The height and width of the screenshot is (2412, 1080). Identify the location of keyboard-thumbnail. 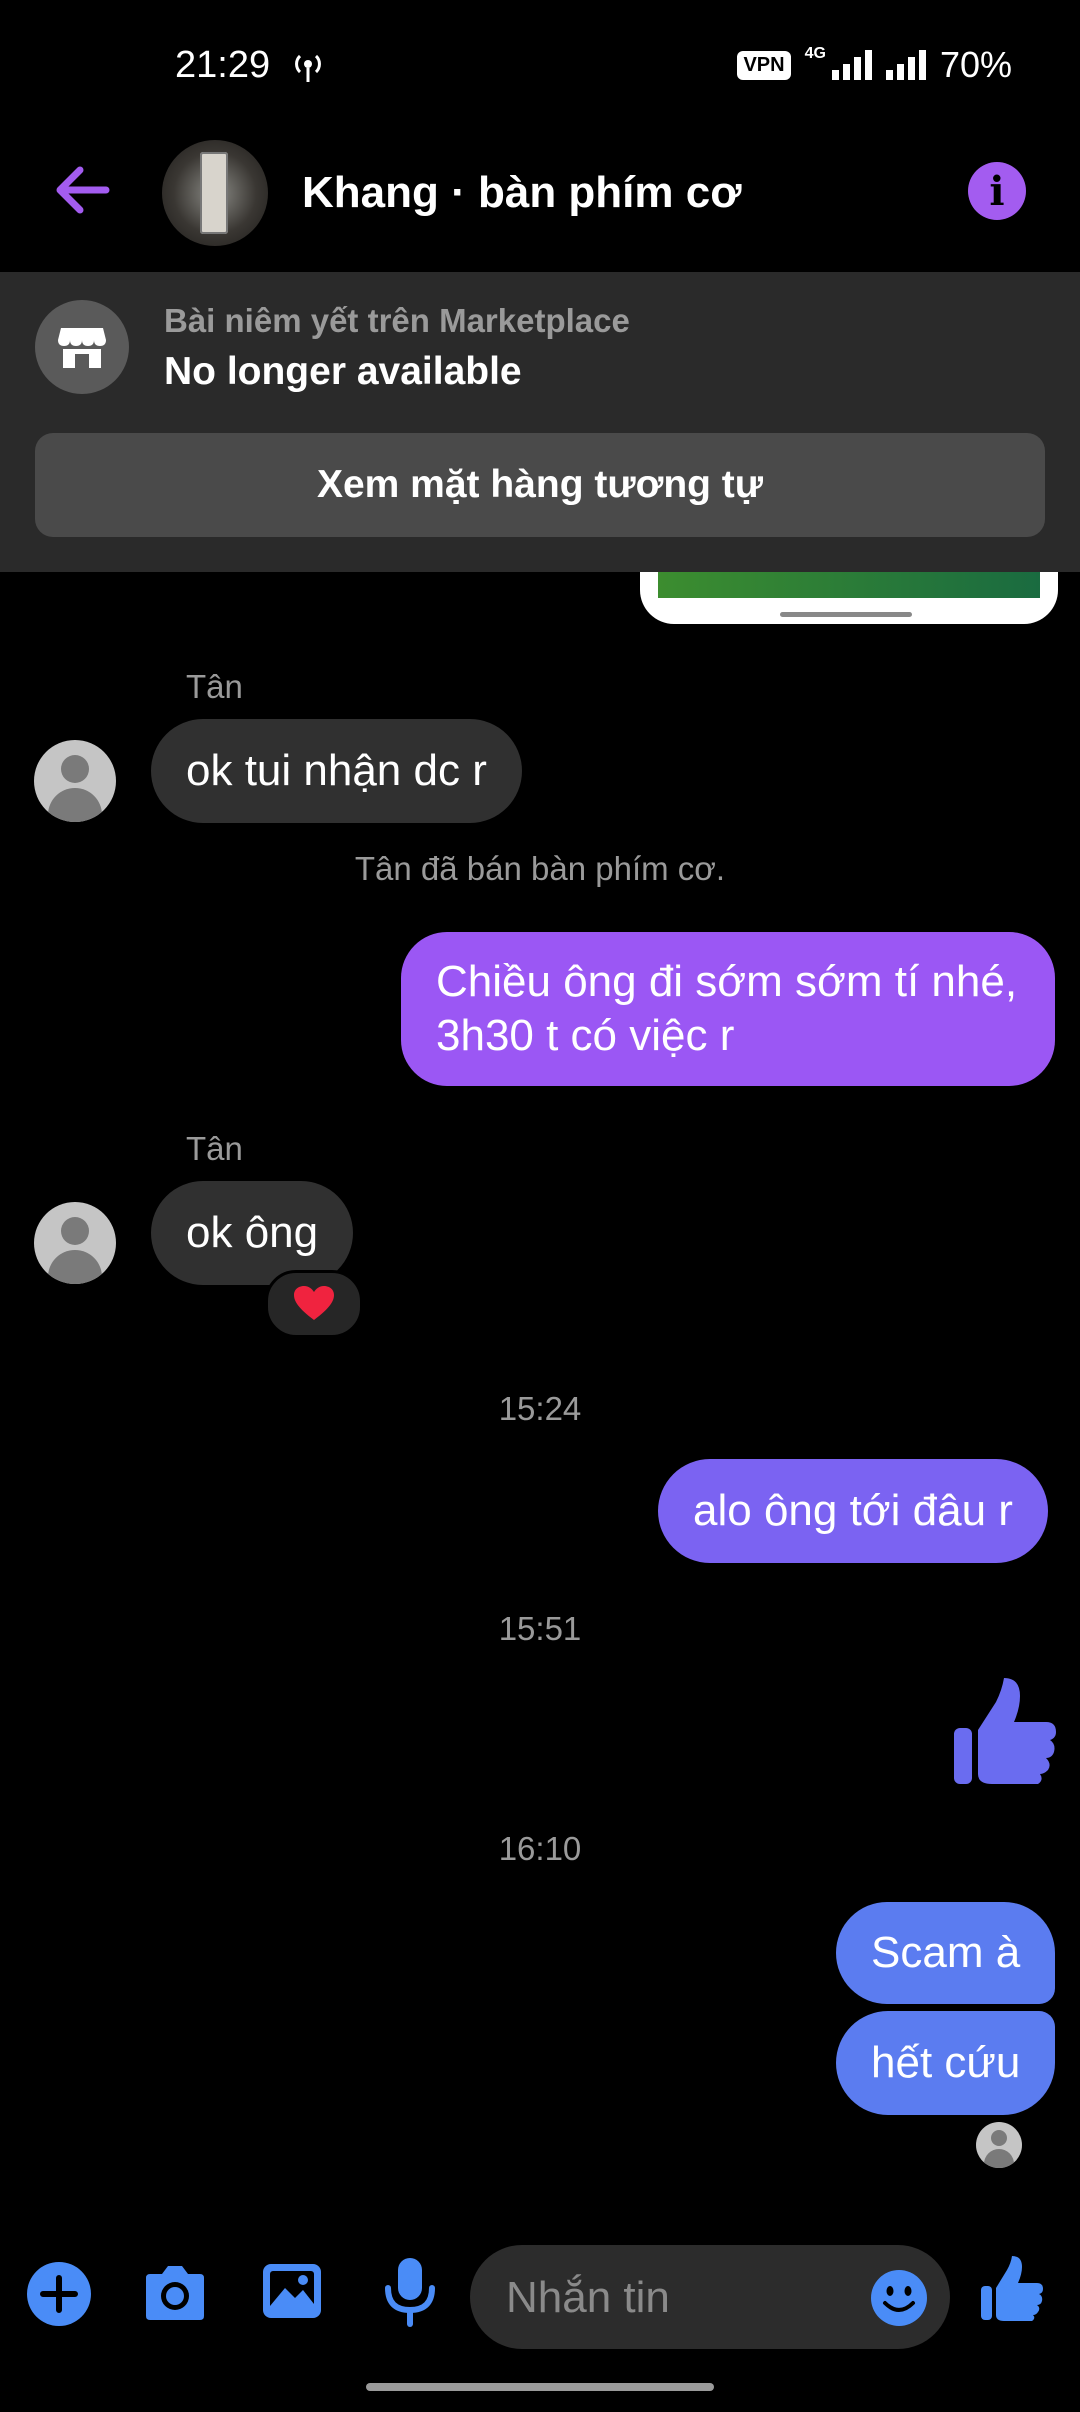
(214, 193).